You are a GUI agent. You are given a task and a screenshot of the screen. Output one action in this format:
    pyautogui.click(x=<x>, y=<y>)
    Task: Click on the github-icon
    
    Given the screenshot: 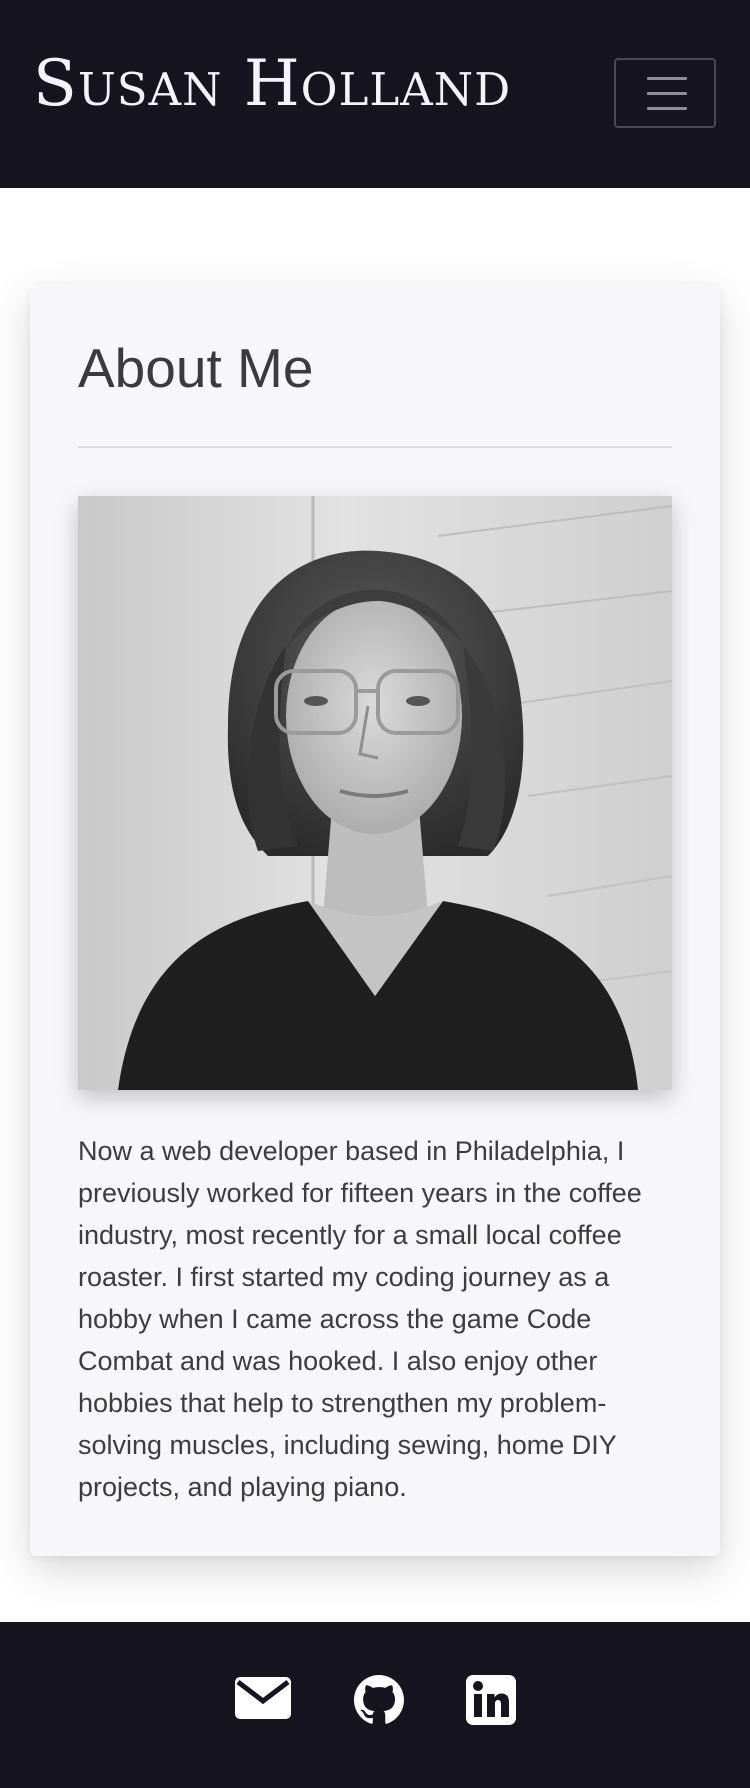 What is the action you would take?
    pyautogui.click(x=379, y=1699)
    